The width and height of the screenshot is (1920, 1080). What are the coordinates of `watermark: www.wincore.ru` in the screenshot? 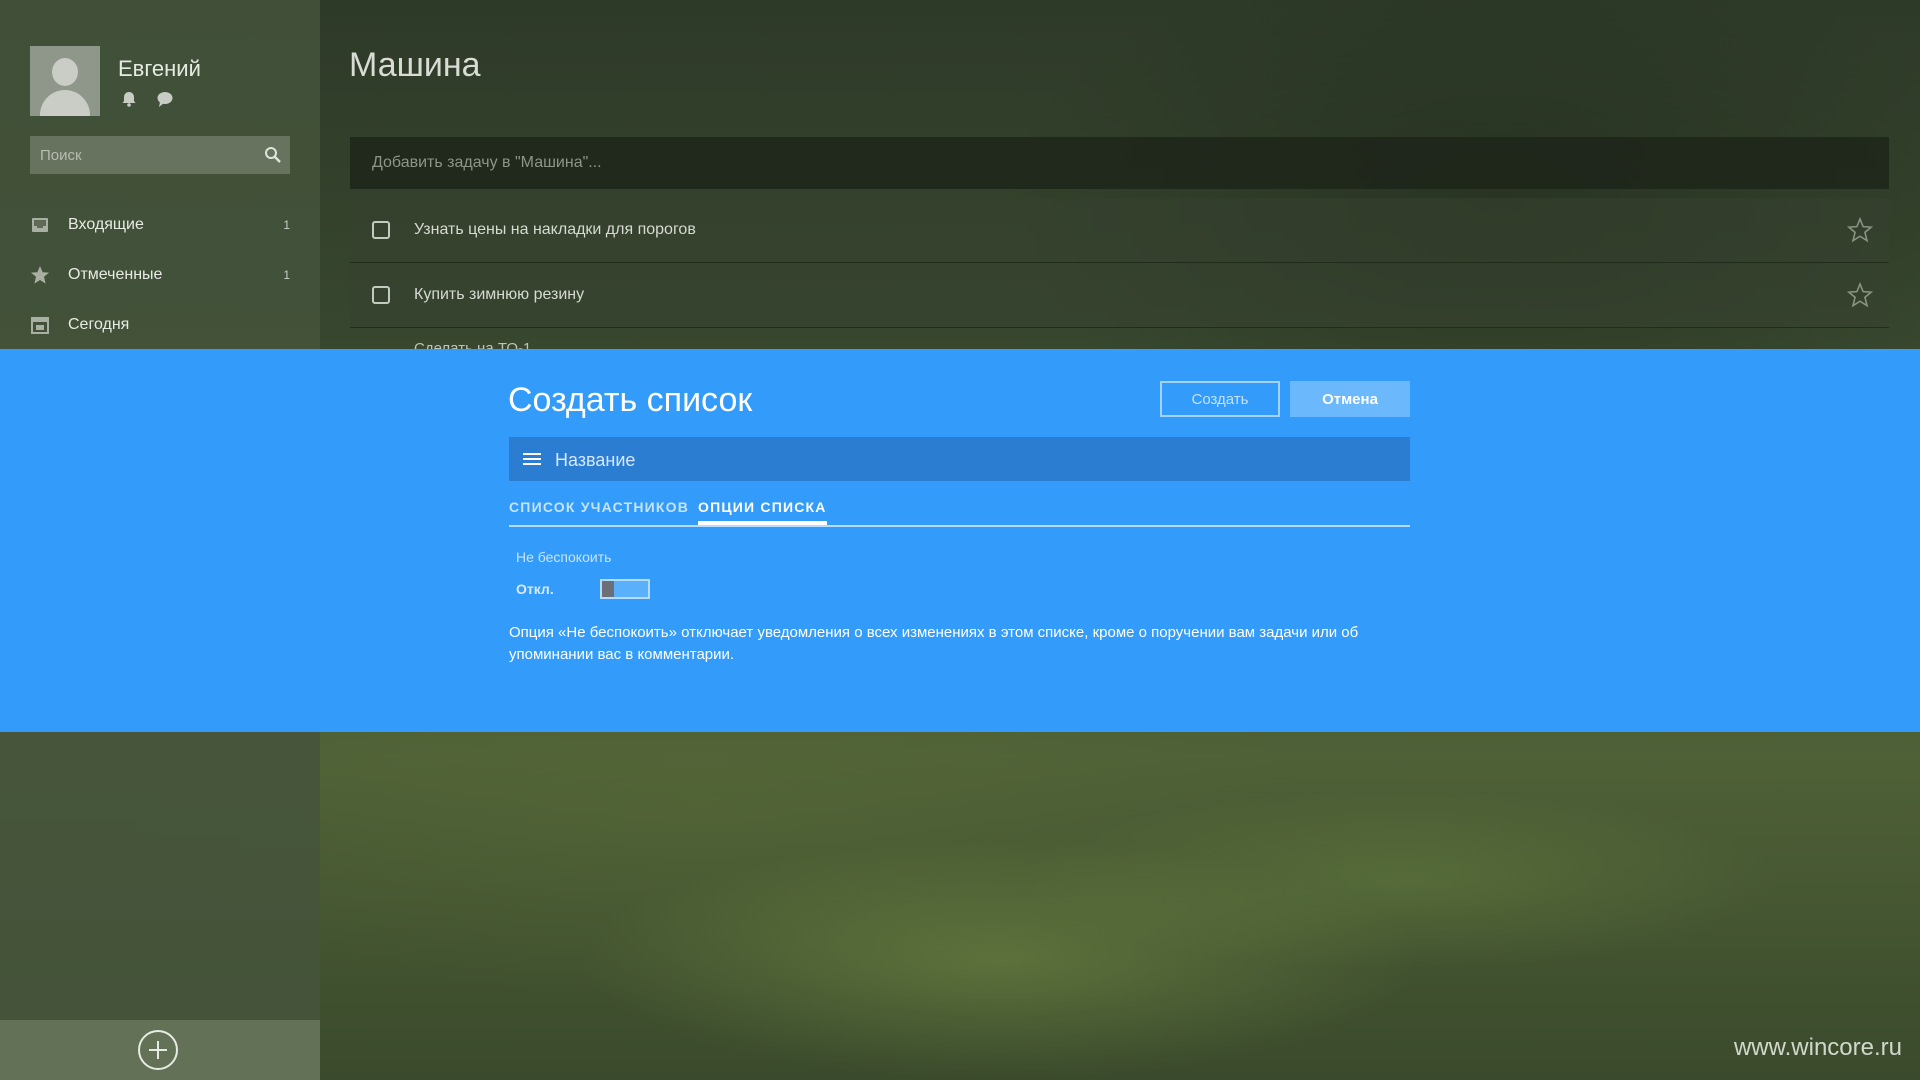 It's located at (1817, 1047).